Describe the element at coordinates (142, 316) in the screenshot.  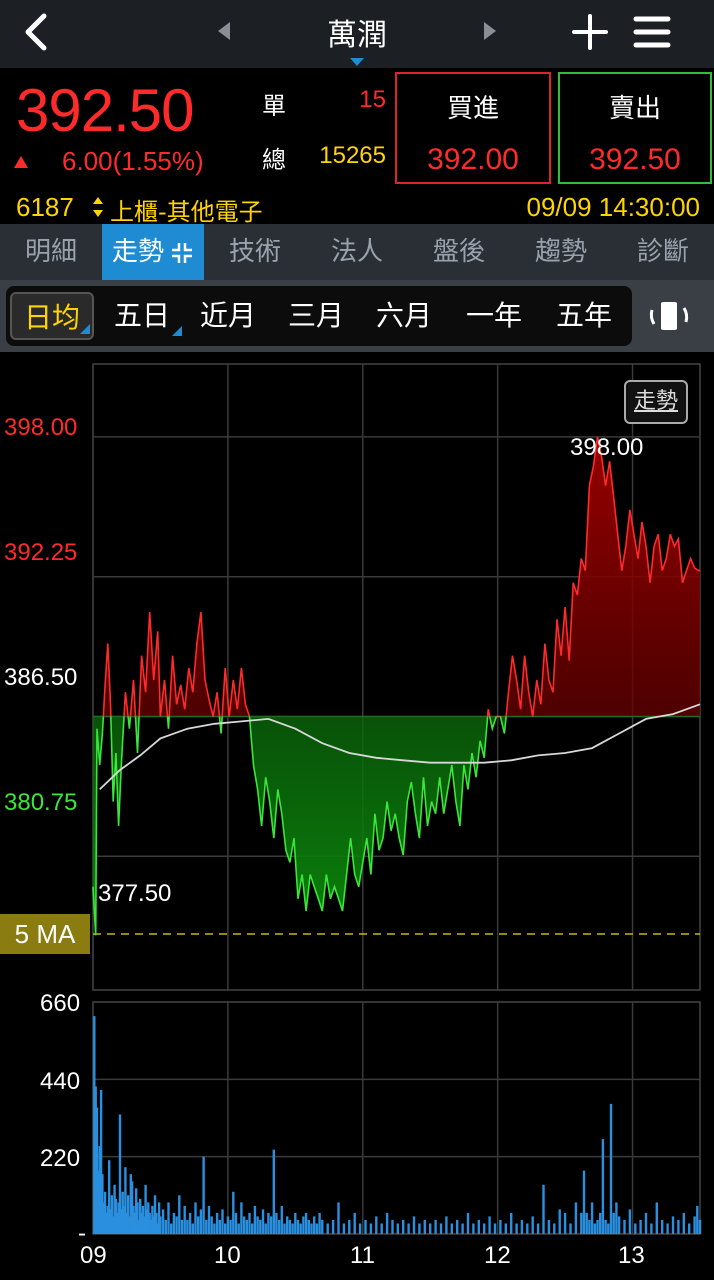
I see `period-5day: 五日` at that location.